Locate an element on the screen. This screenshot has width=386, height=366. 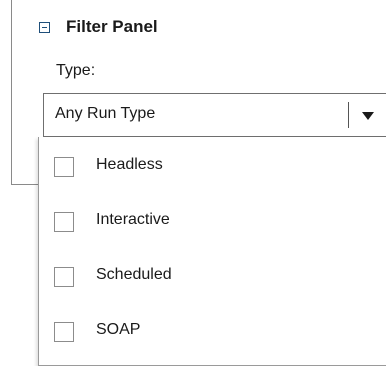
dropdown-arrow-icon is located at coordinates (368, 116).